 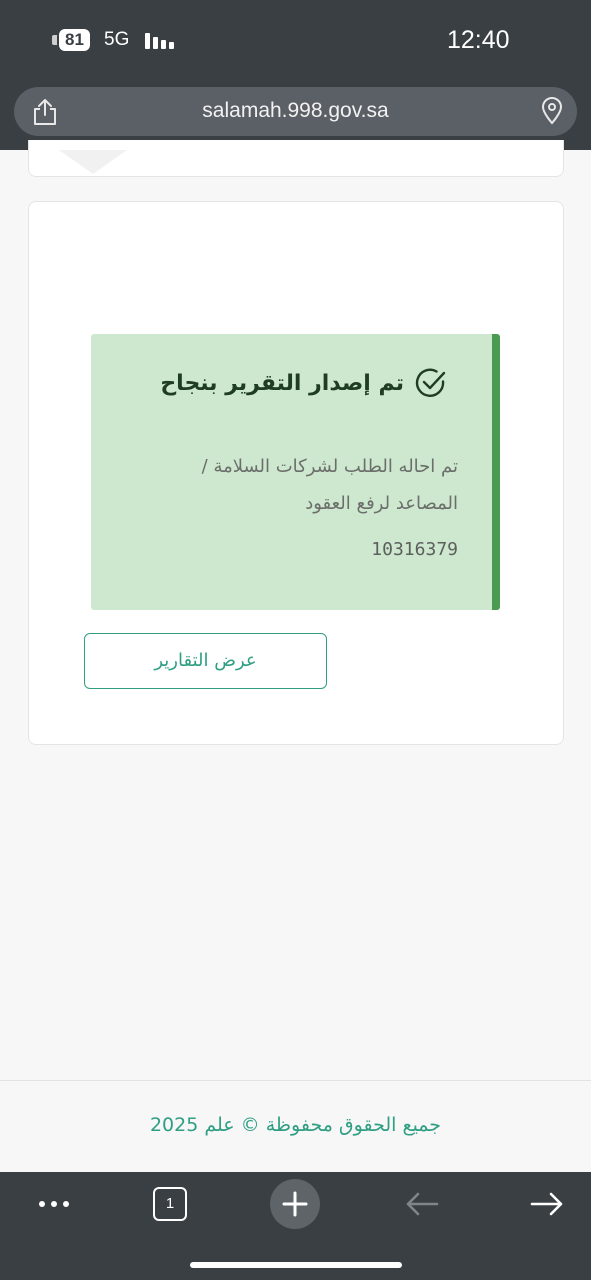 What do you see at coordinates (296, 1265) in the screenshot?
I see `home-indicator` at bounding box center [296, 1265].